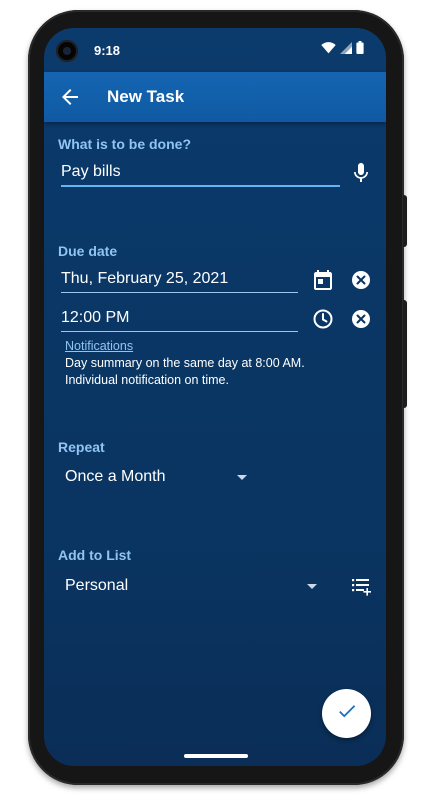 Image resolution: width=432 pixels, height=800 pixels. I want to click on wifi-icon, so click(328, 49).